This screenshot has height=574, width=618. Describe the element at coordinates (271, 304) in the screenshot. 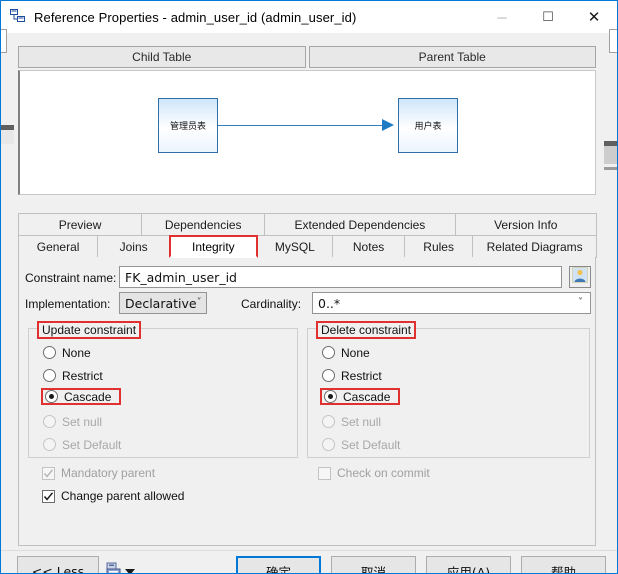

I see `cardinality-label: Cardinality:` at that location.